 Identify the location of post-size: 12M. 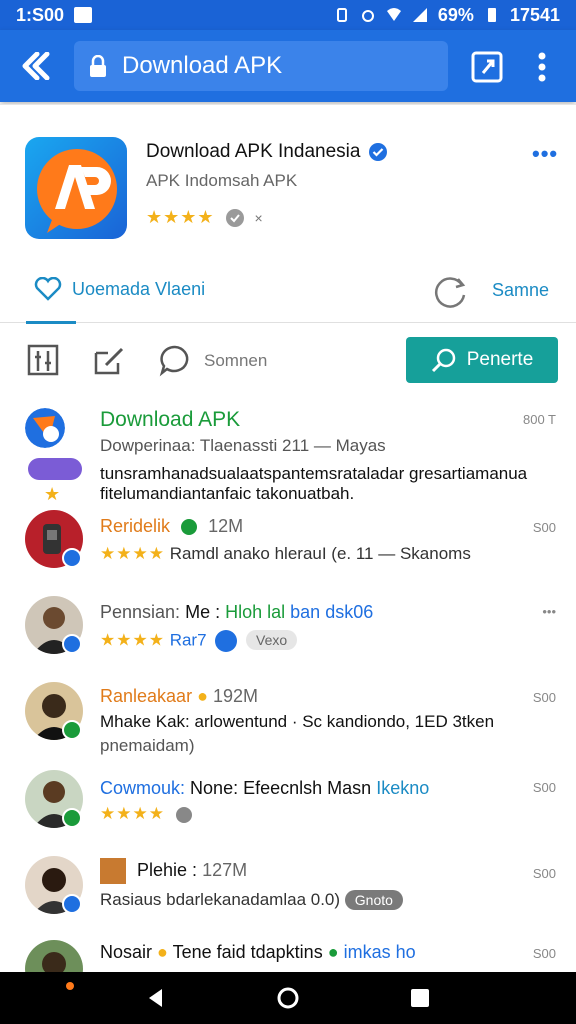
(226, 526).